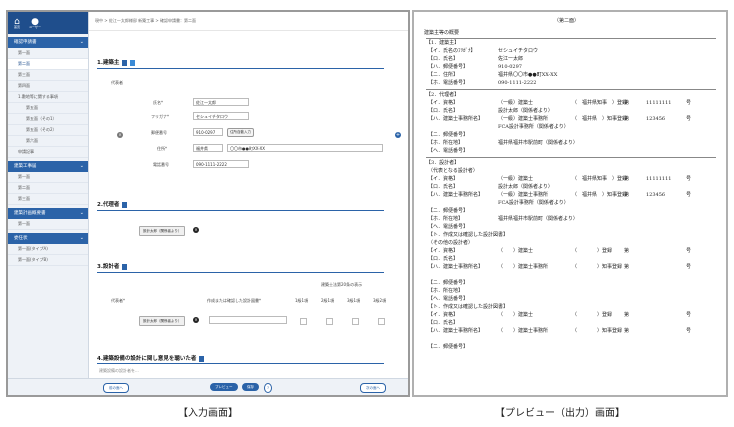 The height and width of the screenshot is (427, 734). Describe the element at coordinates (533, 203) in the screenshot. I see `preview-cell: FCA設計事務所（関係者より）` at that location.